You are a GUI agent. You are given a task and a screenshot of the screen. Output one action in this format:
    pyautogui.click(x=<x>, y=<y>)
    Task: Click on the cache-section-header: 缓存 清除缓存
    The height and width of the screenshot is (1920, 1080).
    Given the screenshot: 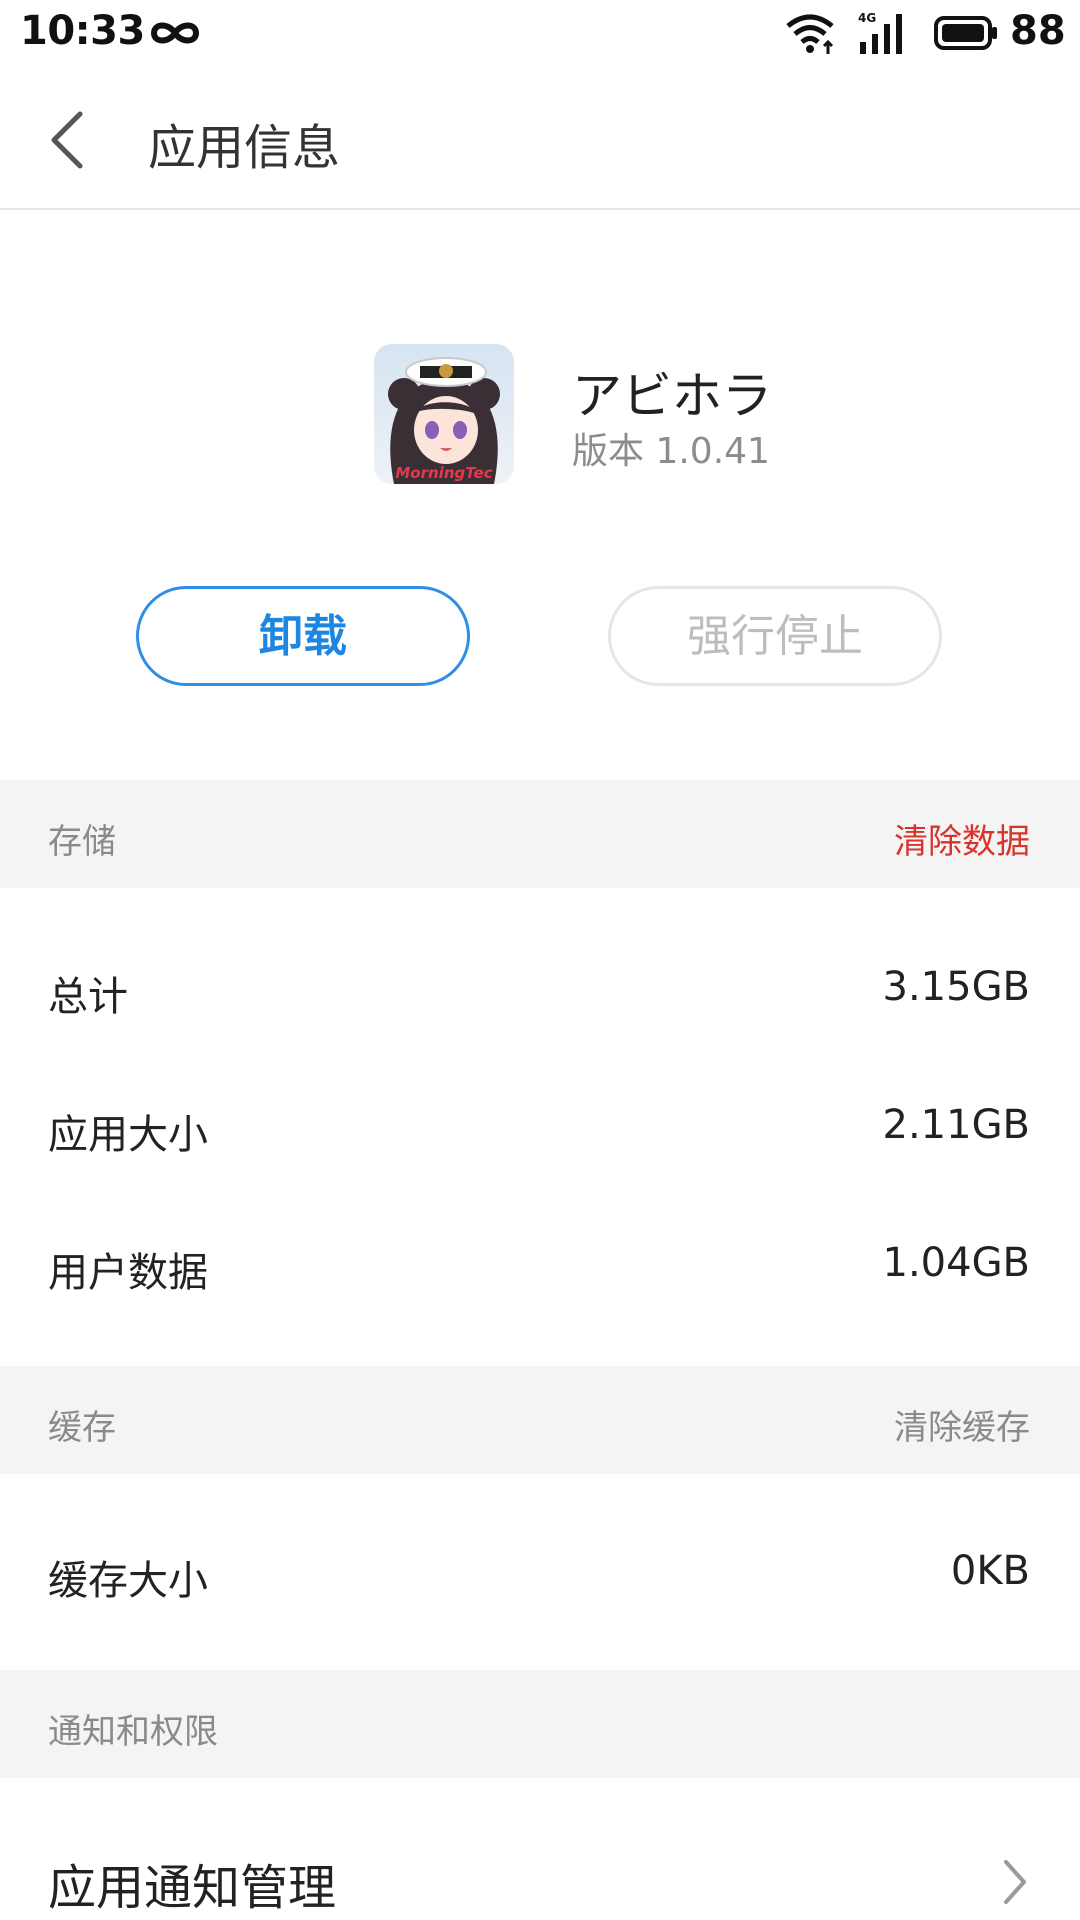 What is the action you would take?
    pyautogui.click(x=540, y=1420)
    